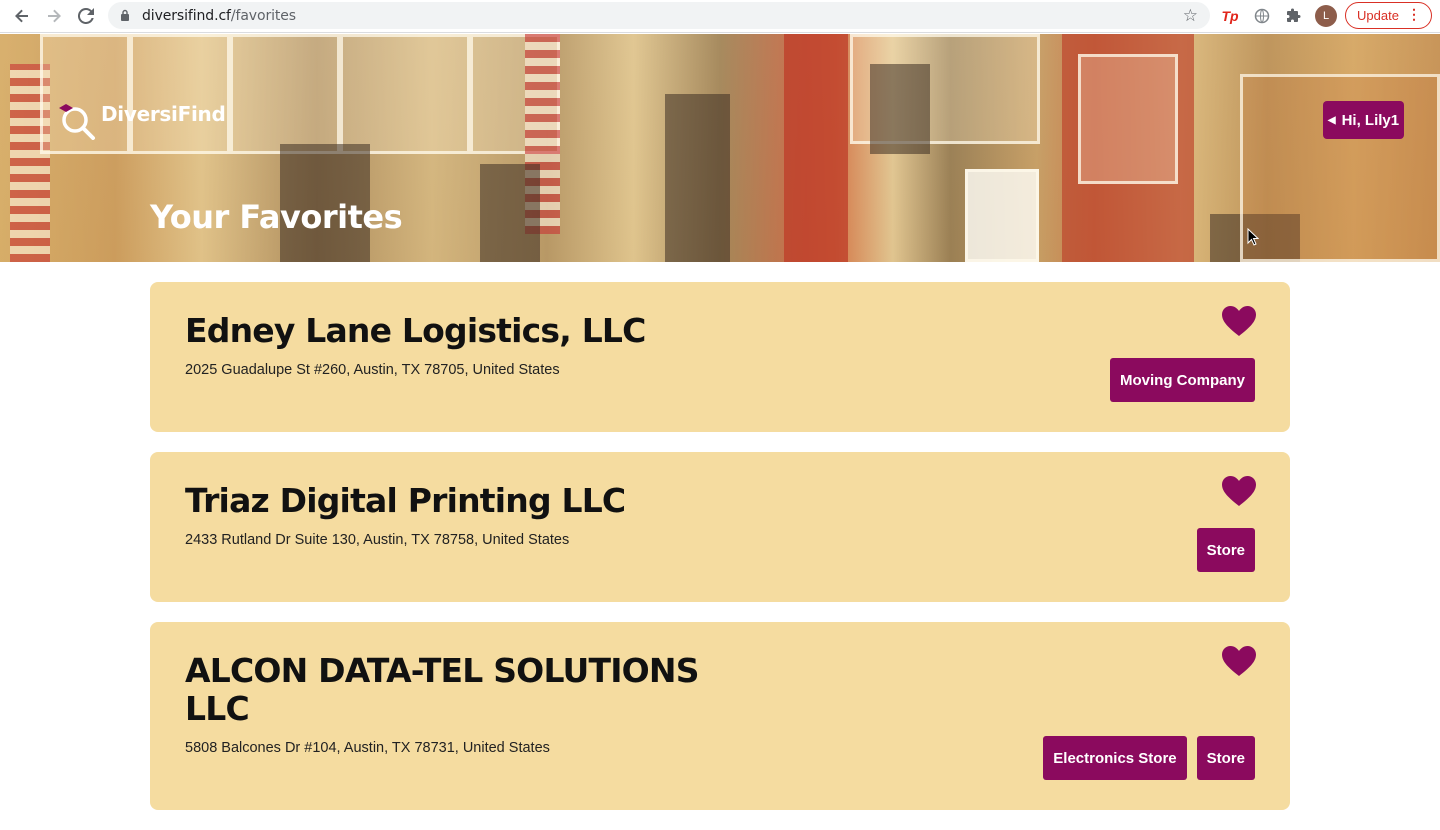 The height and width of the screenshot is (830, 1440). I want to click on category-tags: Store, so click(1225, 550).